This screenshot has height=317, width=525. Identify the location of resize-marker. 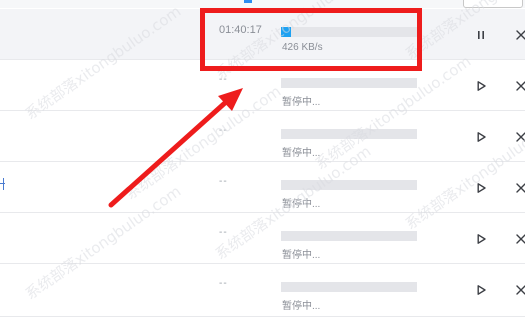
(2, 184).